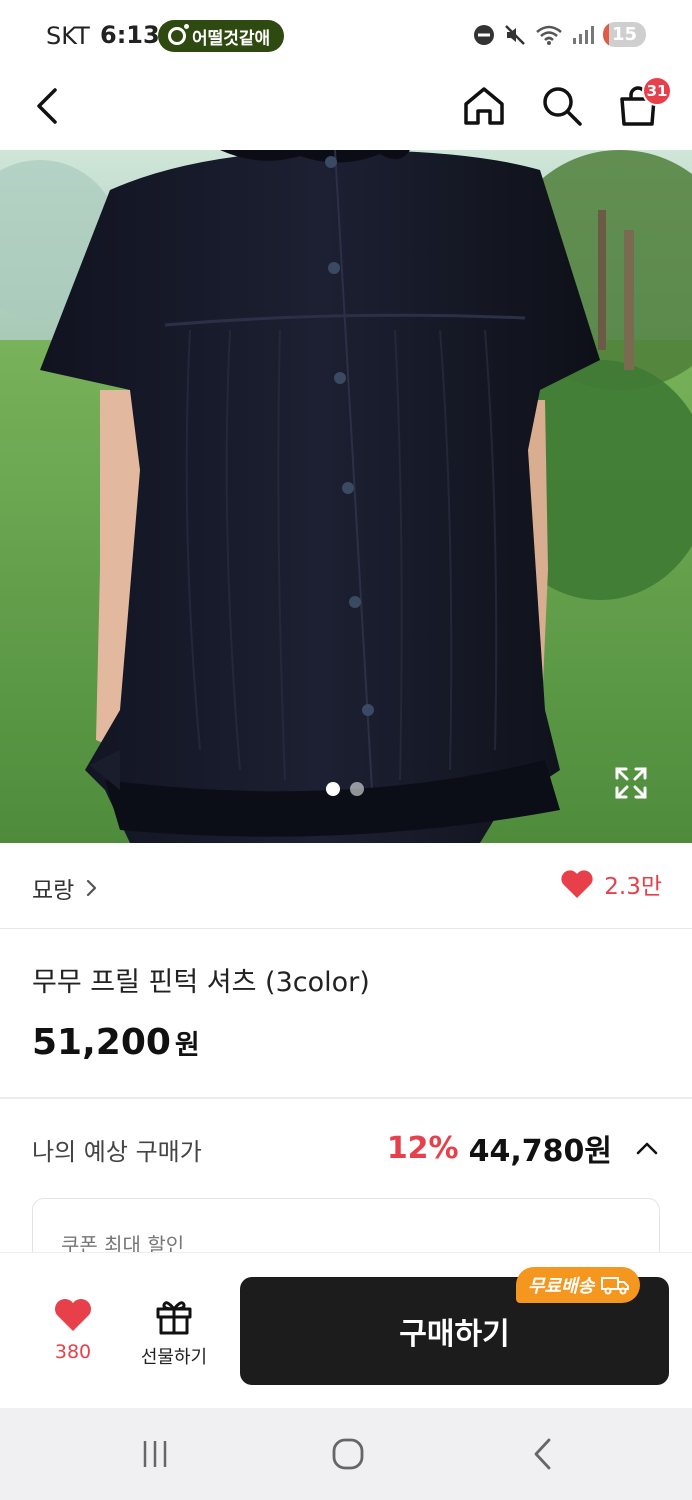 The width and height of the screenshot is (692, 1500). I want to click on seller-row: 묘랑 2.3만, so click(346, 886).